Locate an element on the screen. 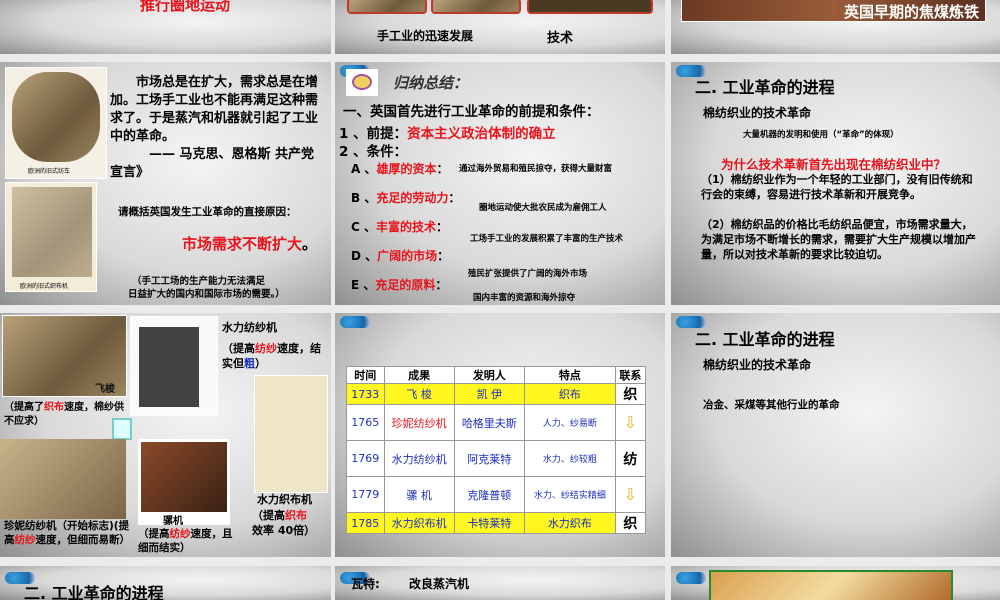 The width and height of the screenshot is (1000, 600). water-frame-label: 水力纺纱机 is located at coordinates (249, 327).